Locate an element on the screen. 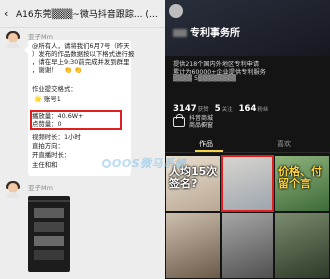 The image size is (330, 279). sender-name: 亚子Mm is located at coordinates (40, 188).